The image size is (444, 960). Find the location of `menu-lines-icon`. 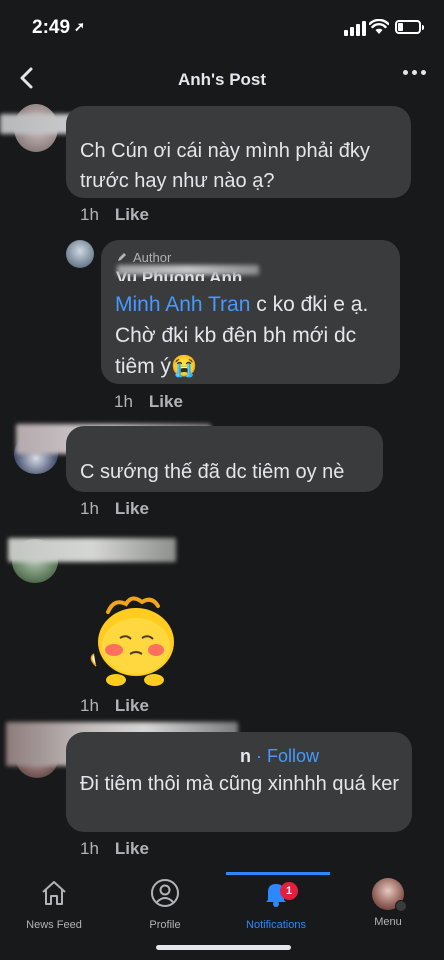

menu-lines-icon is located at coordinates (401, 906).